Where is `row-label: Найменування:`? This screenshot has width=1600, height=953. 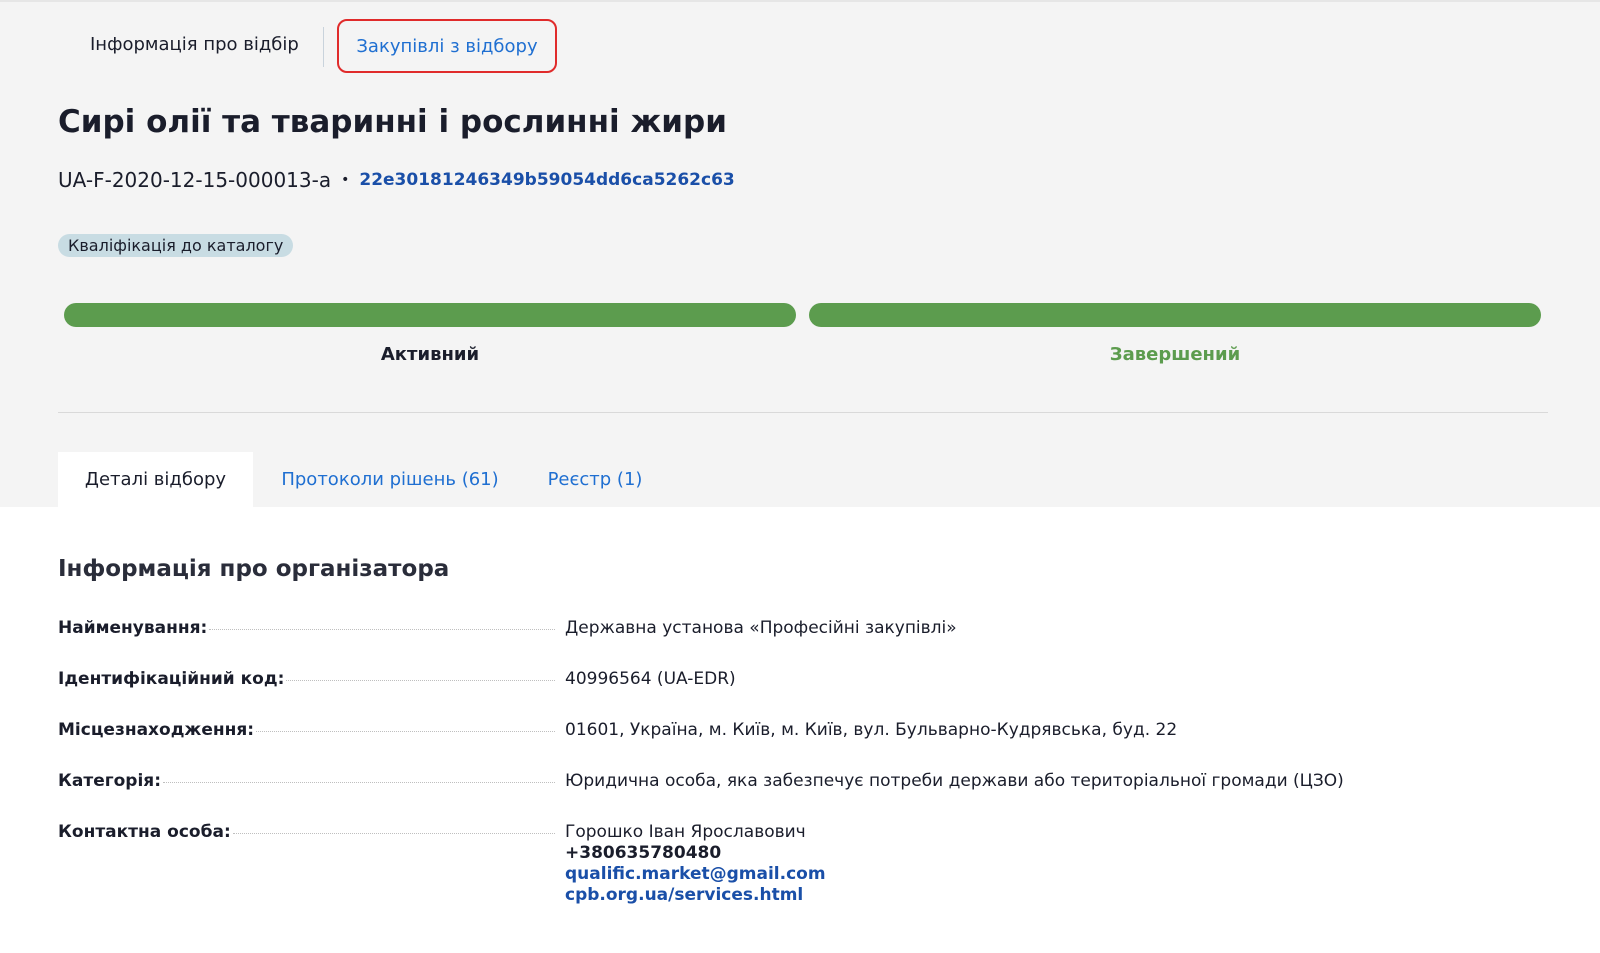 row-label: Найменування: is located at coordinates (133, 628).